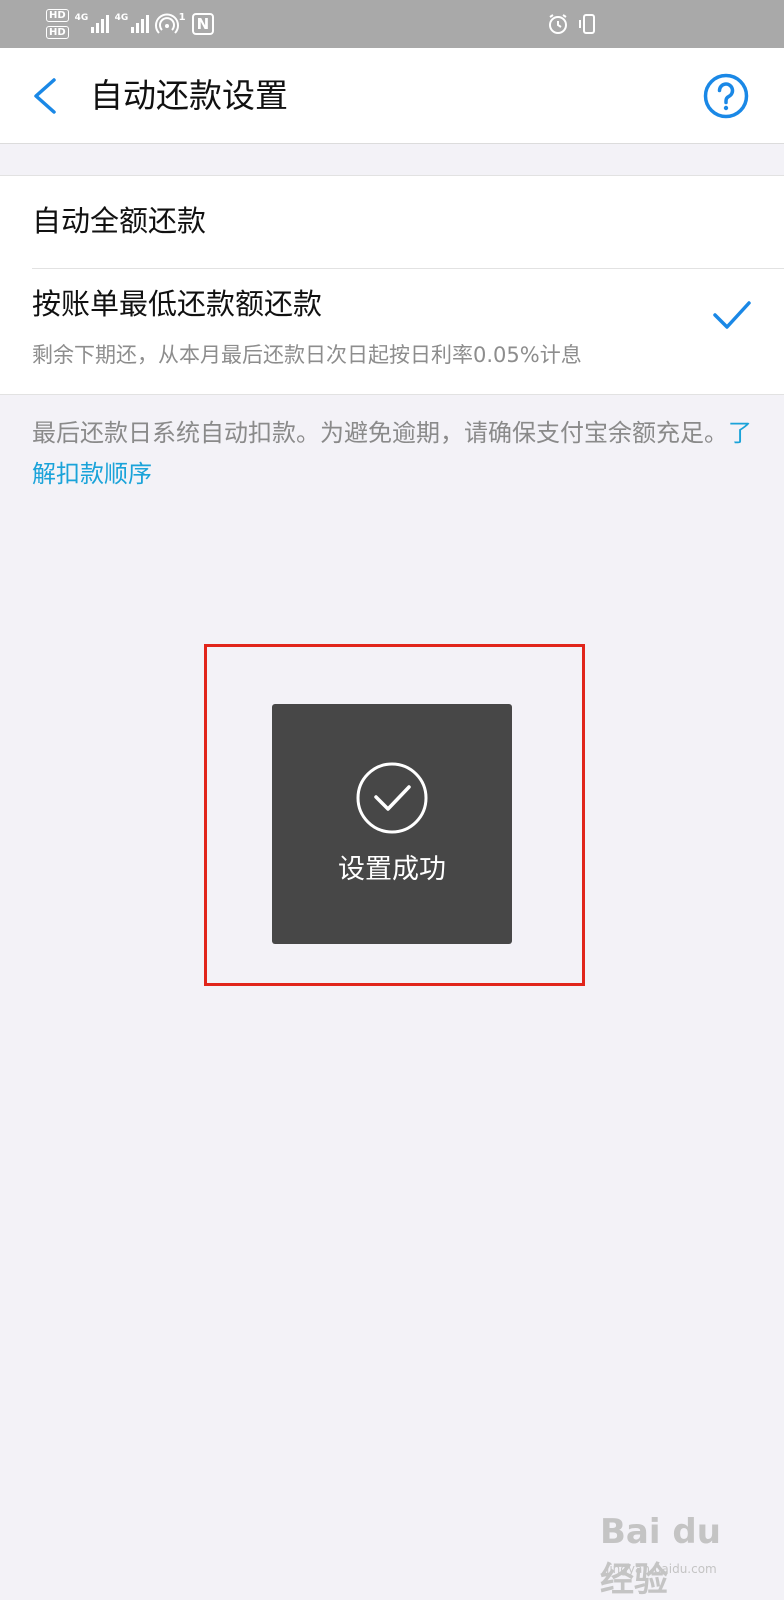  I want to click on option-minimum-repayment: 按账单最低还款额还款 剩余下期还，从本月最后还款日次日起按日利率0.05%计息, so click(392, 332).